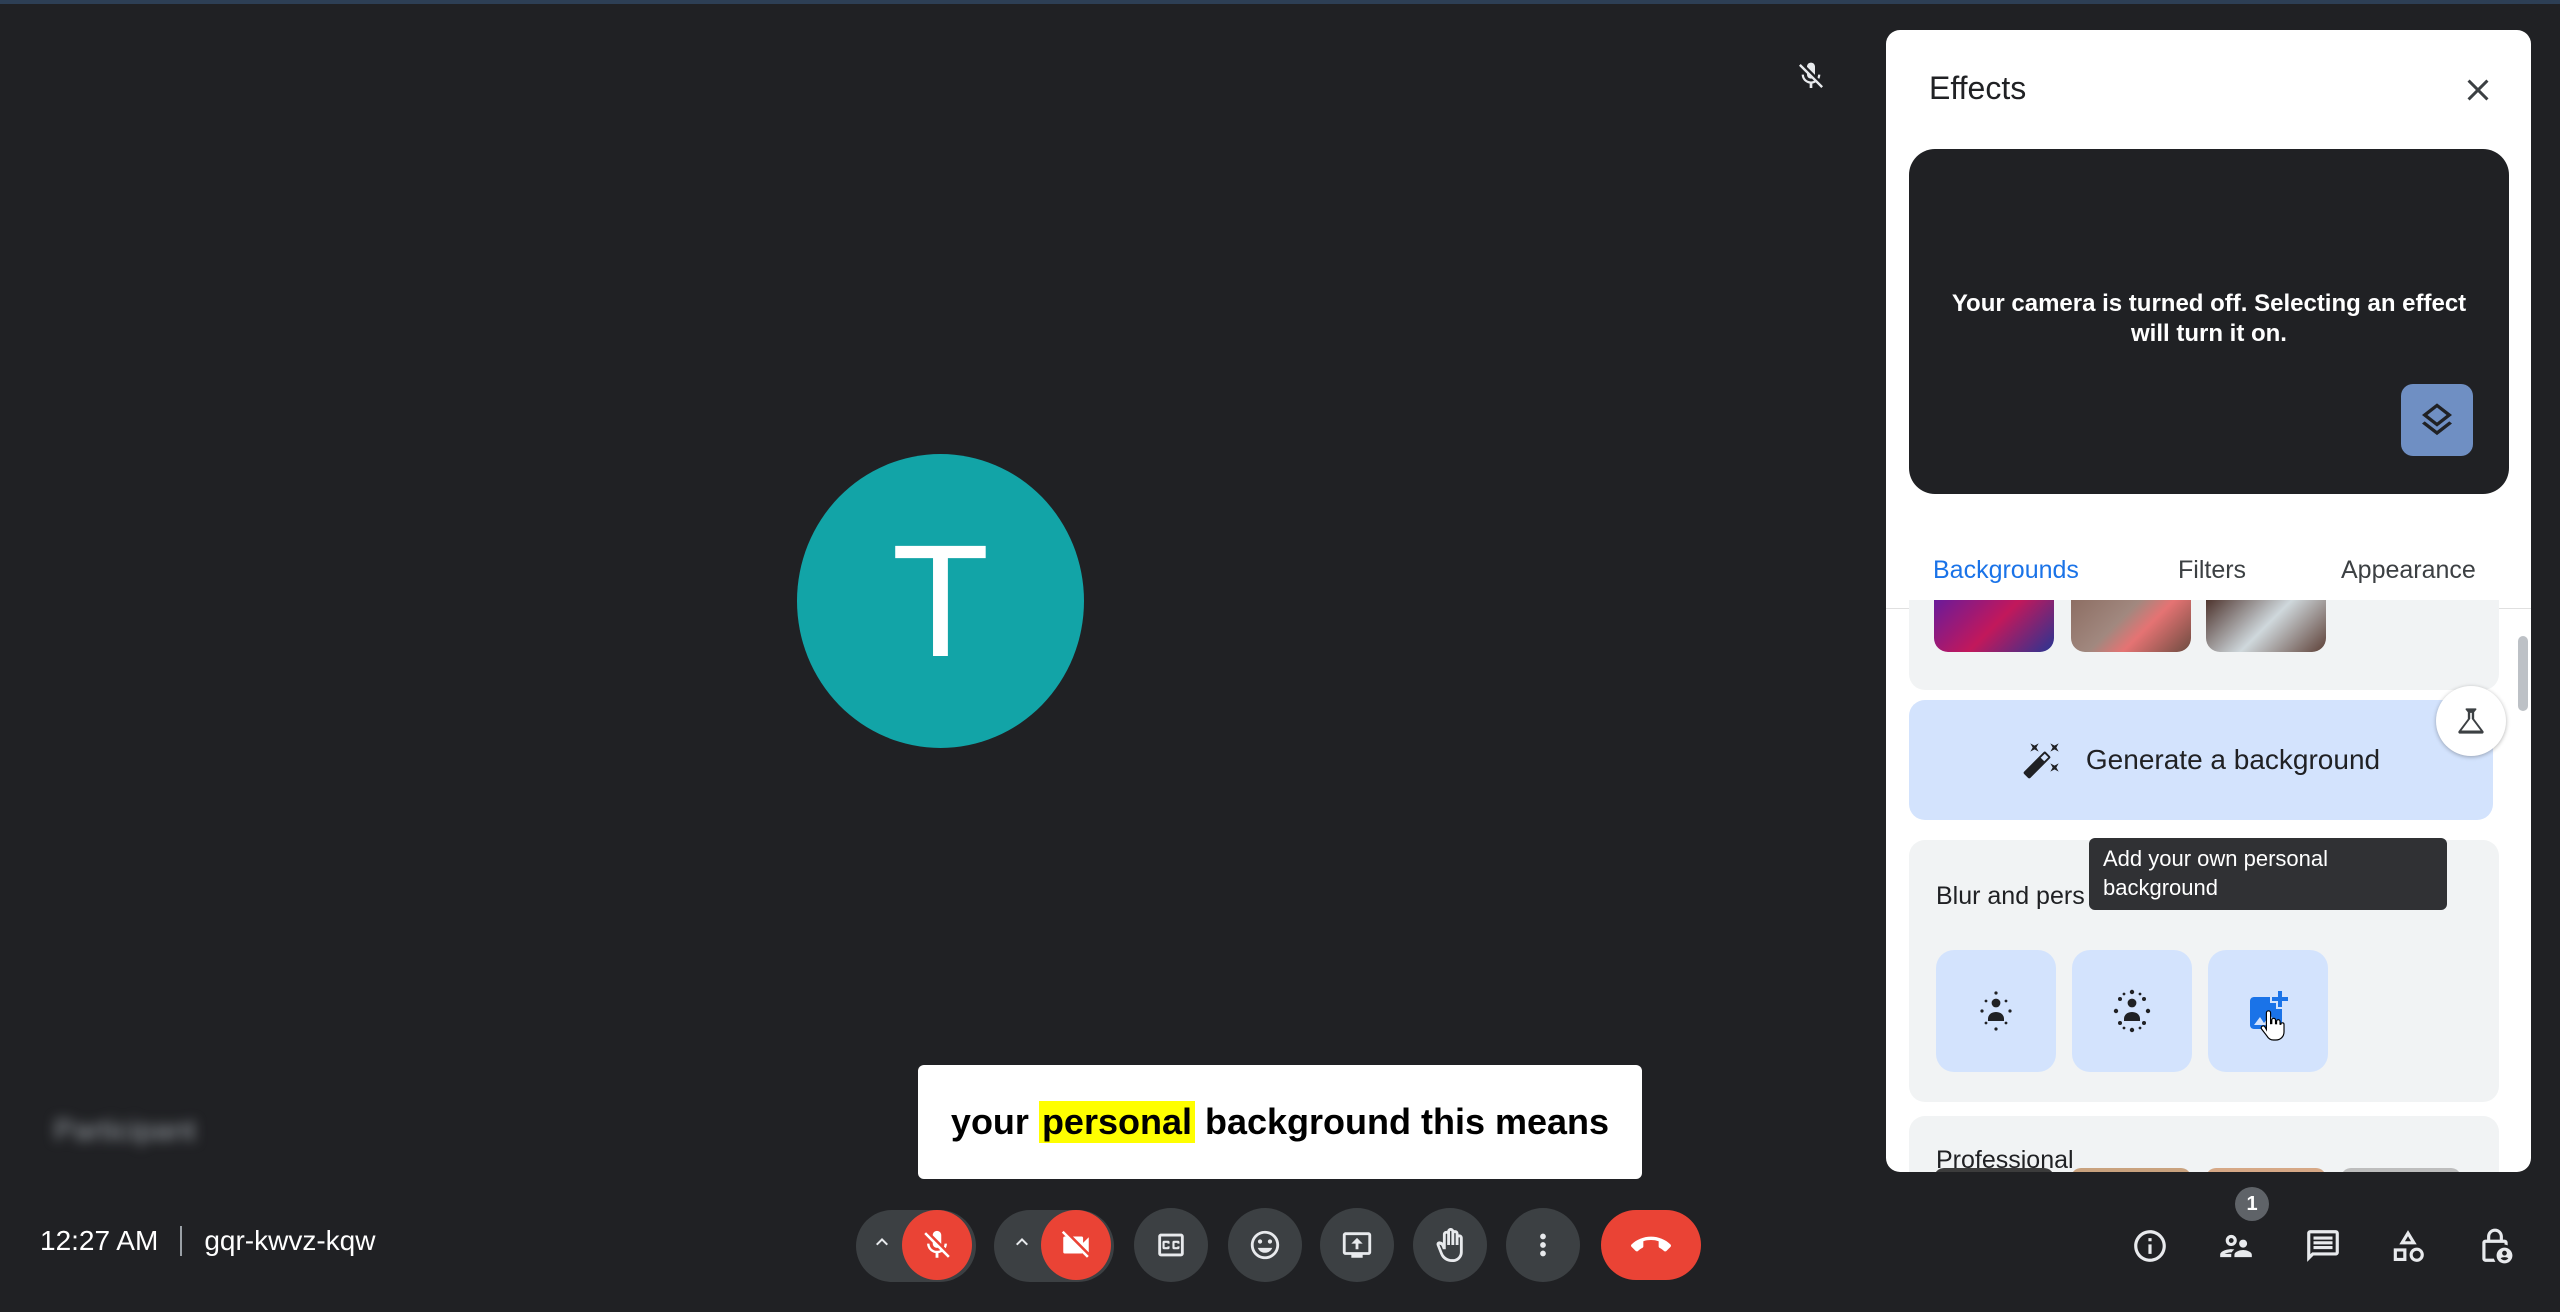 The height and width of the screenshot is (1312, 2560). I want to click on mic-options-chevron-icon, so click(882, 1242).